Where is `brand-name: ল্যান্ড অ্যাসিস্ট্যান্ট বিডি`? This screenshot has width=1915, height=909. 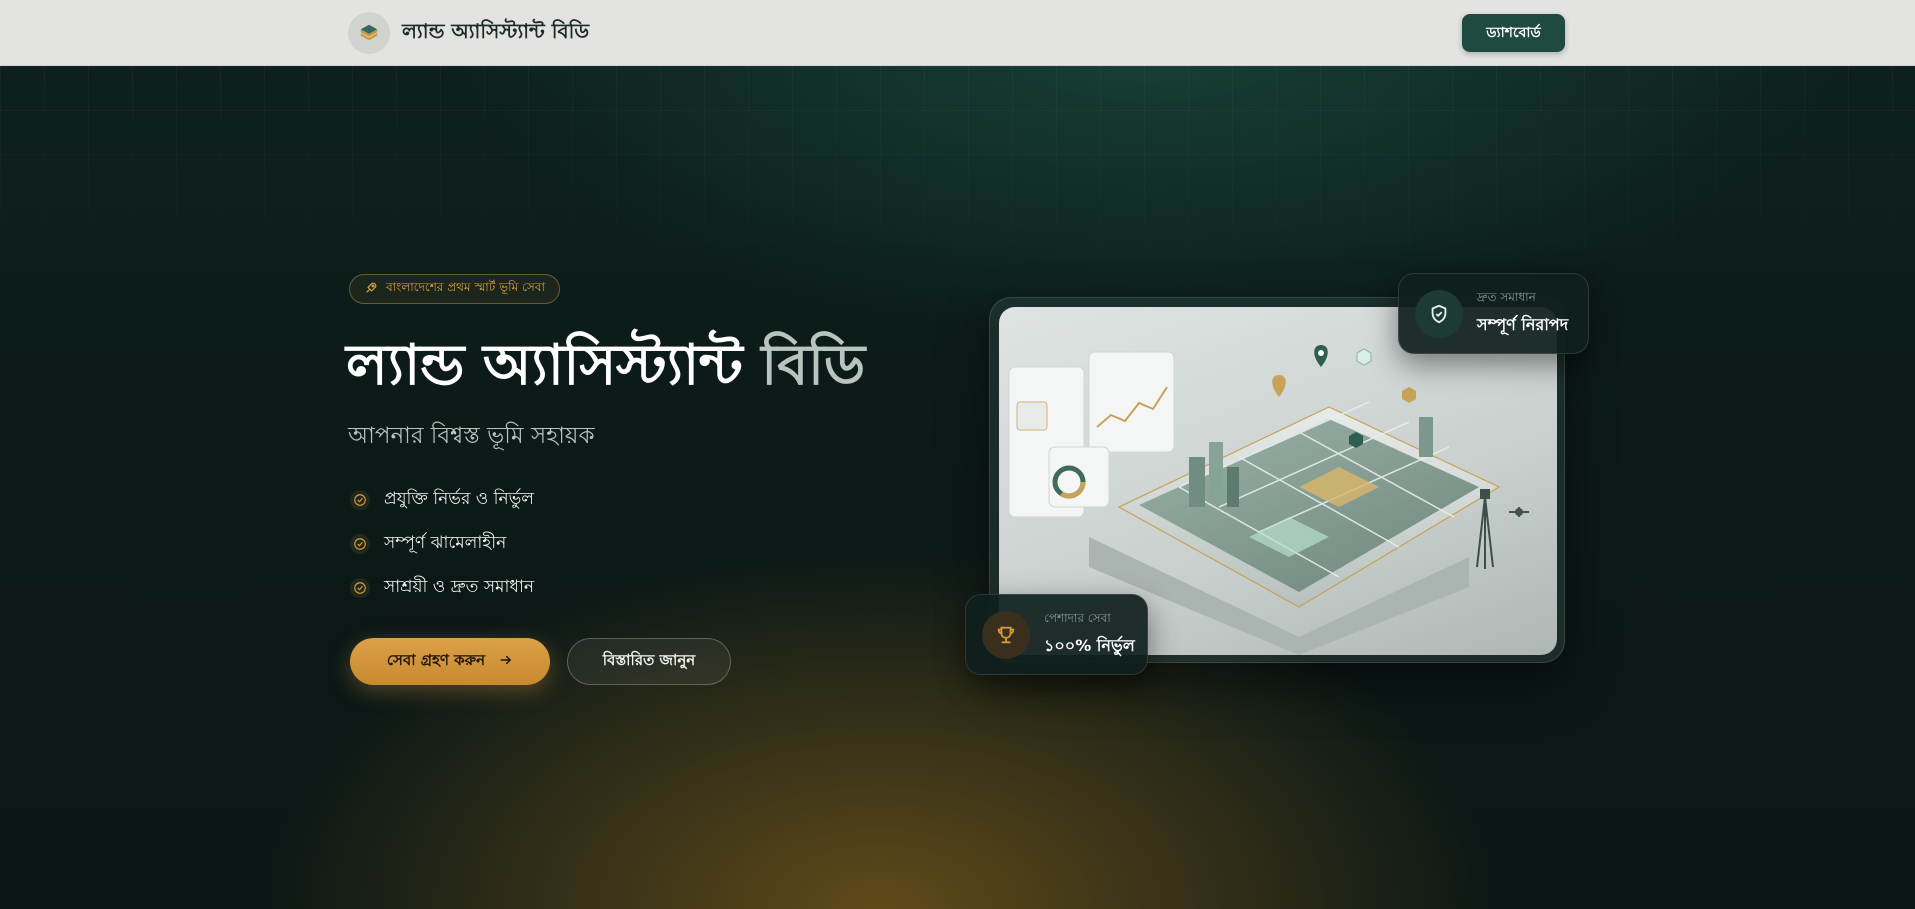
brand-name: ল্যান্ড অ্যাসিস্ট্যান্ট বিডি is located at coordinates (496, 30).